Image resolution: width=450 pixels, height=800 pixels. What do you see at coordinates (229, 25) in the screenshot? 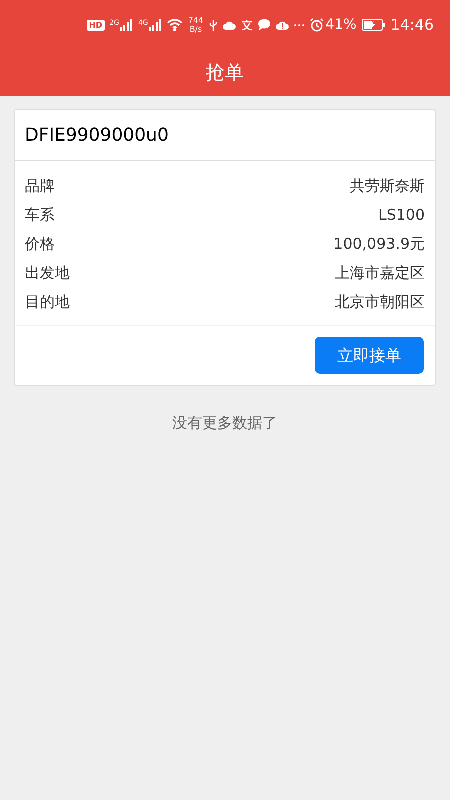
I see `cloud-icon` at bounding box center [229, 25].